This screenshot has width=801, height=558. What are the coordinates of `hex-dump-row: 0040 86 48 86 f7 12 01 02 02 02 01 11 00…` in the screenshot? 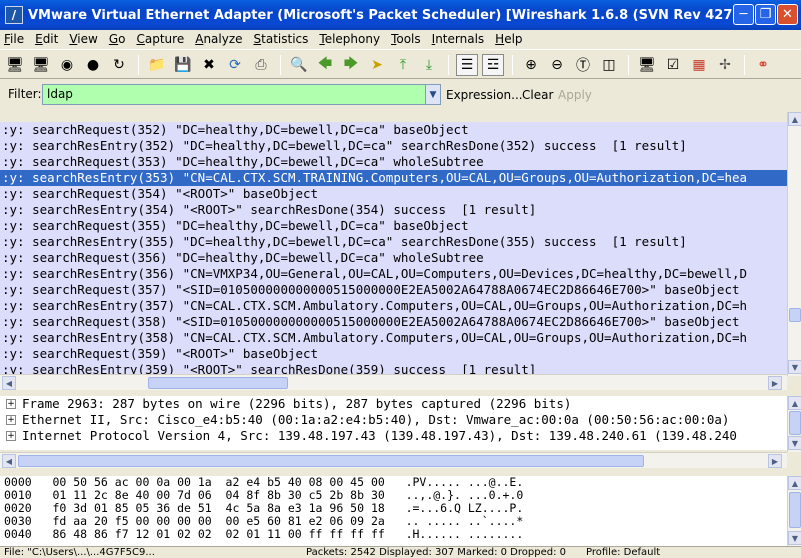 It's located at (393, 534).